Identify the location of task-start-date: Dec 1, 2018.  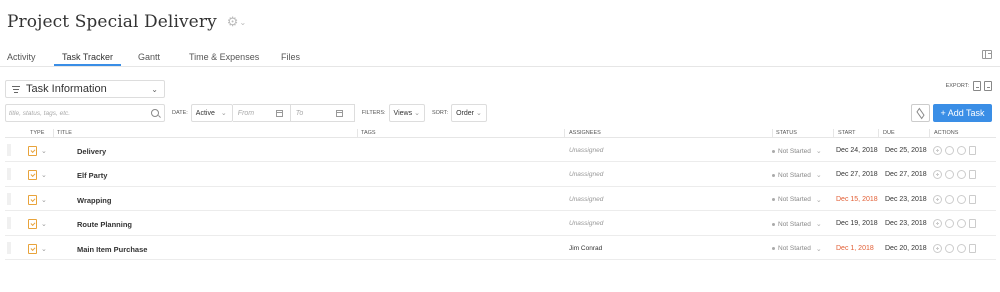
(855, 248).